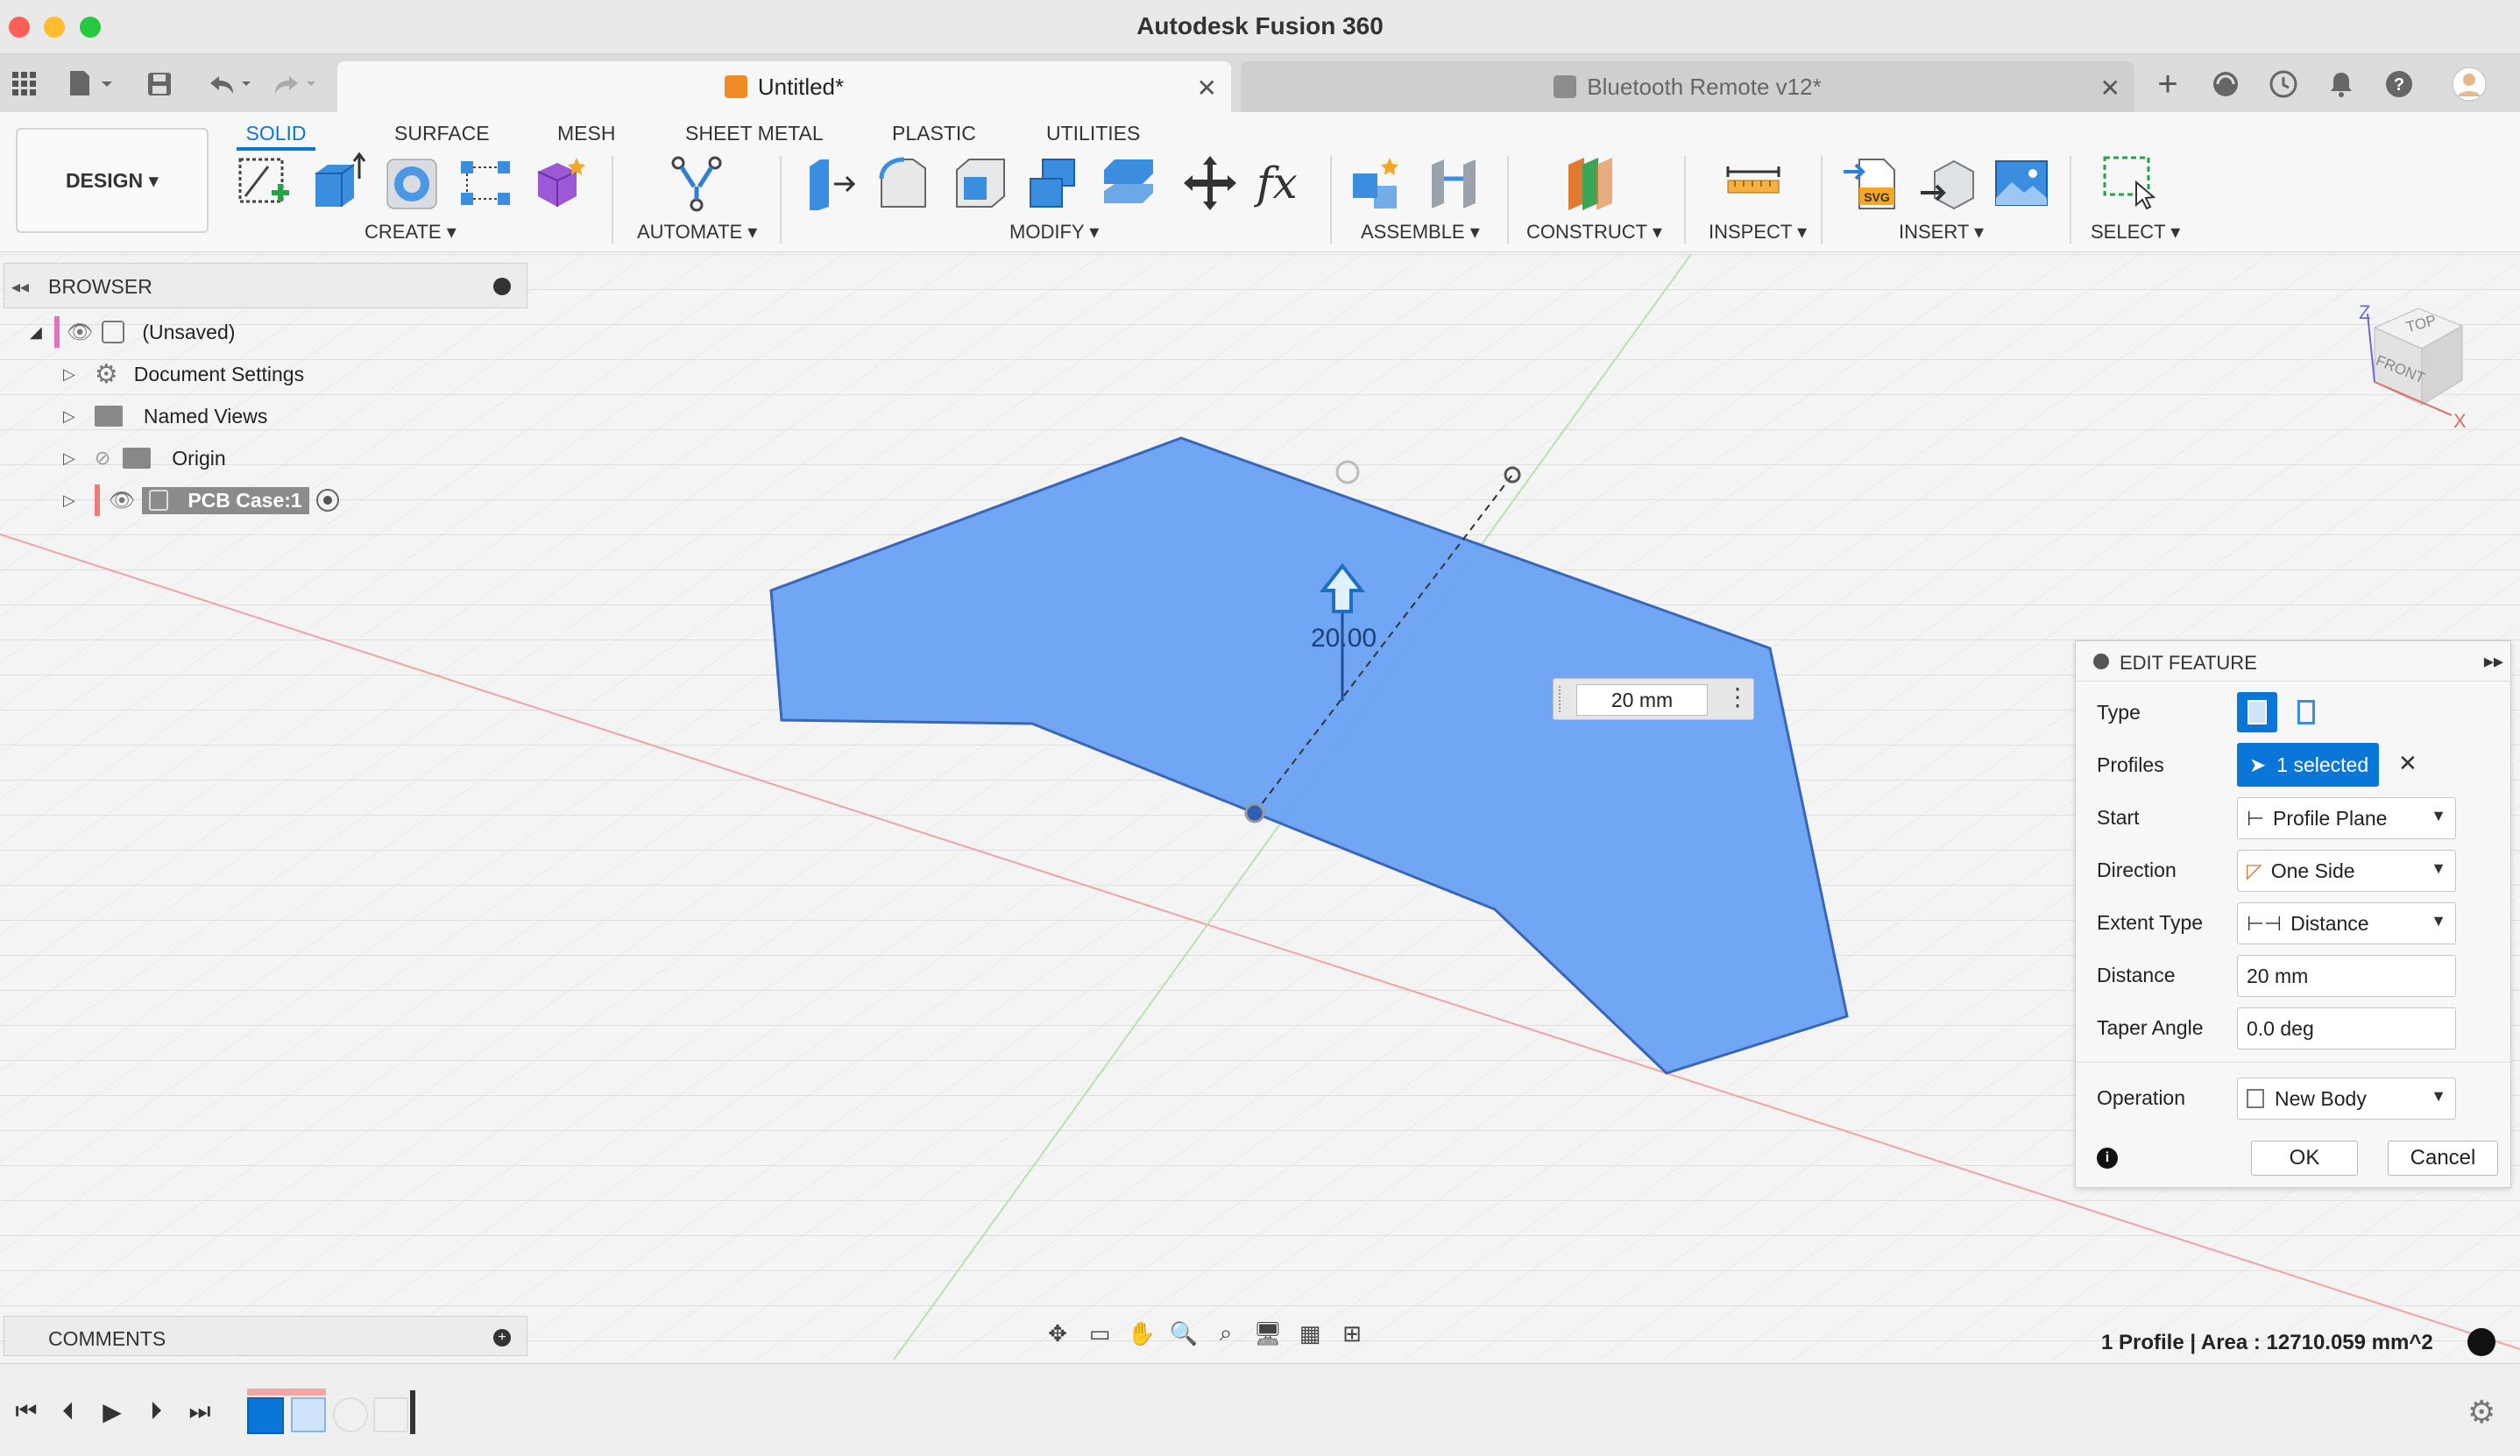 This screenshot has height=1456, width=2520. Describe the element at coordinates (2493, 661) in the screenshot. I see `expand-dialog-icon: ▸▸` at that location.